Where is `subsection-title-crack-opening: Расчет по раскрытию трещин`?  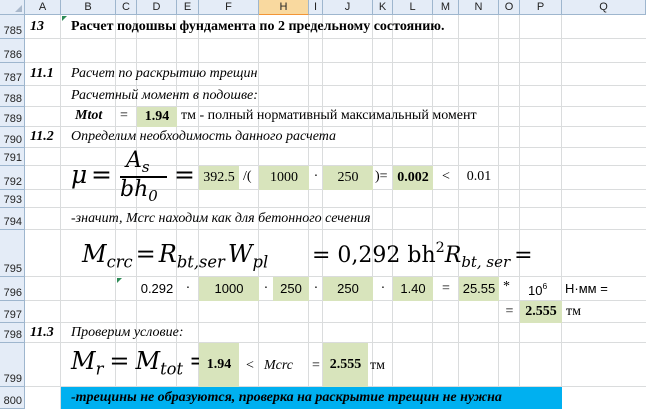
subsection-title-crack-opening: Расчет по раскрытию трещин is located at coordinates (164, 73).